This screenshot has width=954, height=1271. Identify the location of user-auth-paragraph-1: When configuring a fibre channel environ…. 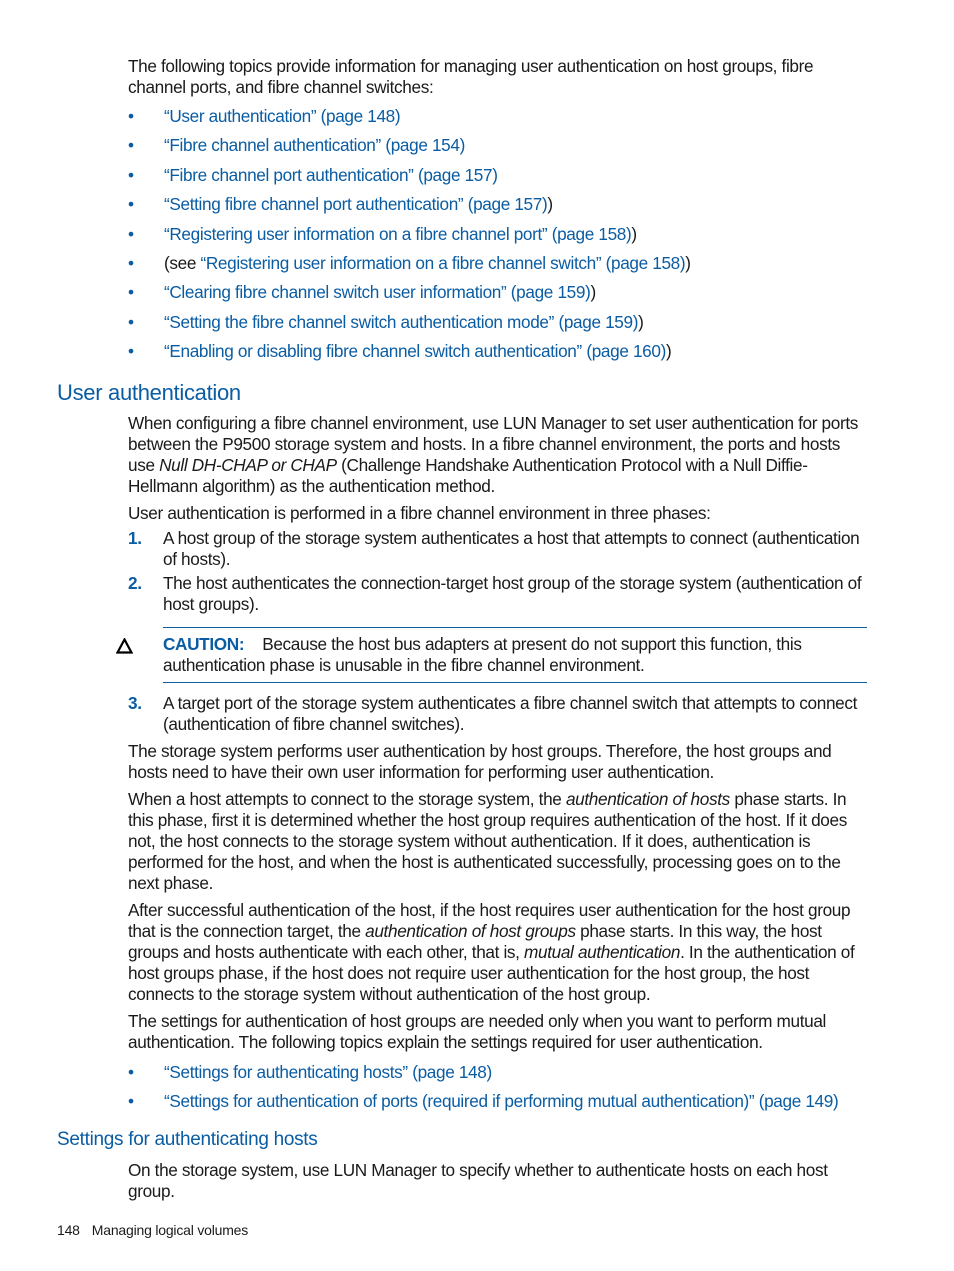
(499, 455).